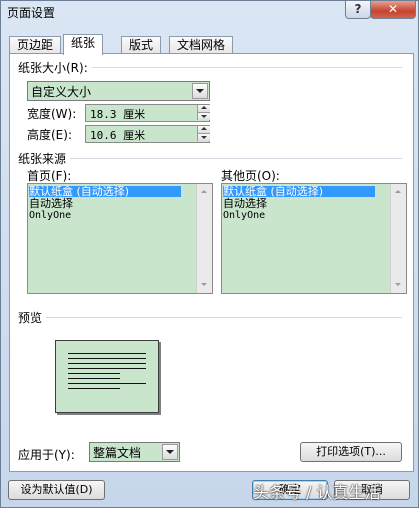  I want to click on paper-size-group-label: 纸张大小(R):, so click(55, 67).